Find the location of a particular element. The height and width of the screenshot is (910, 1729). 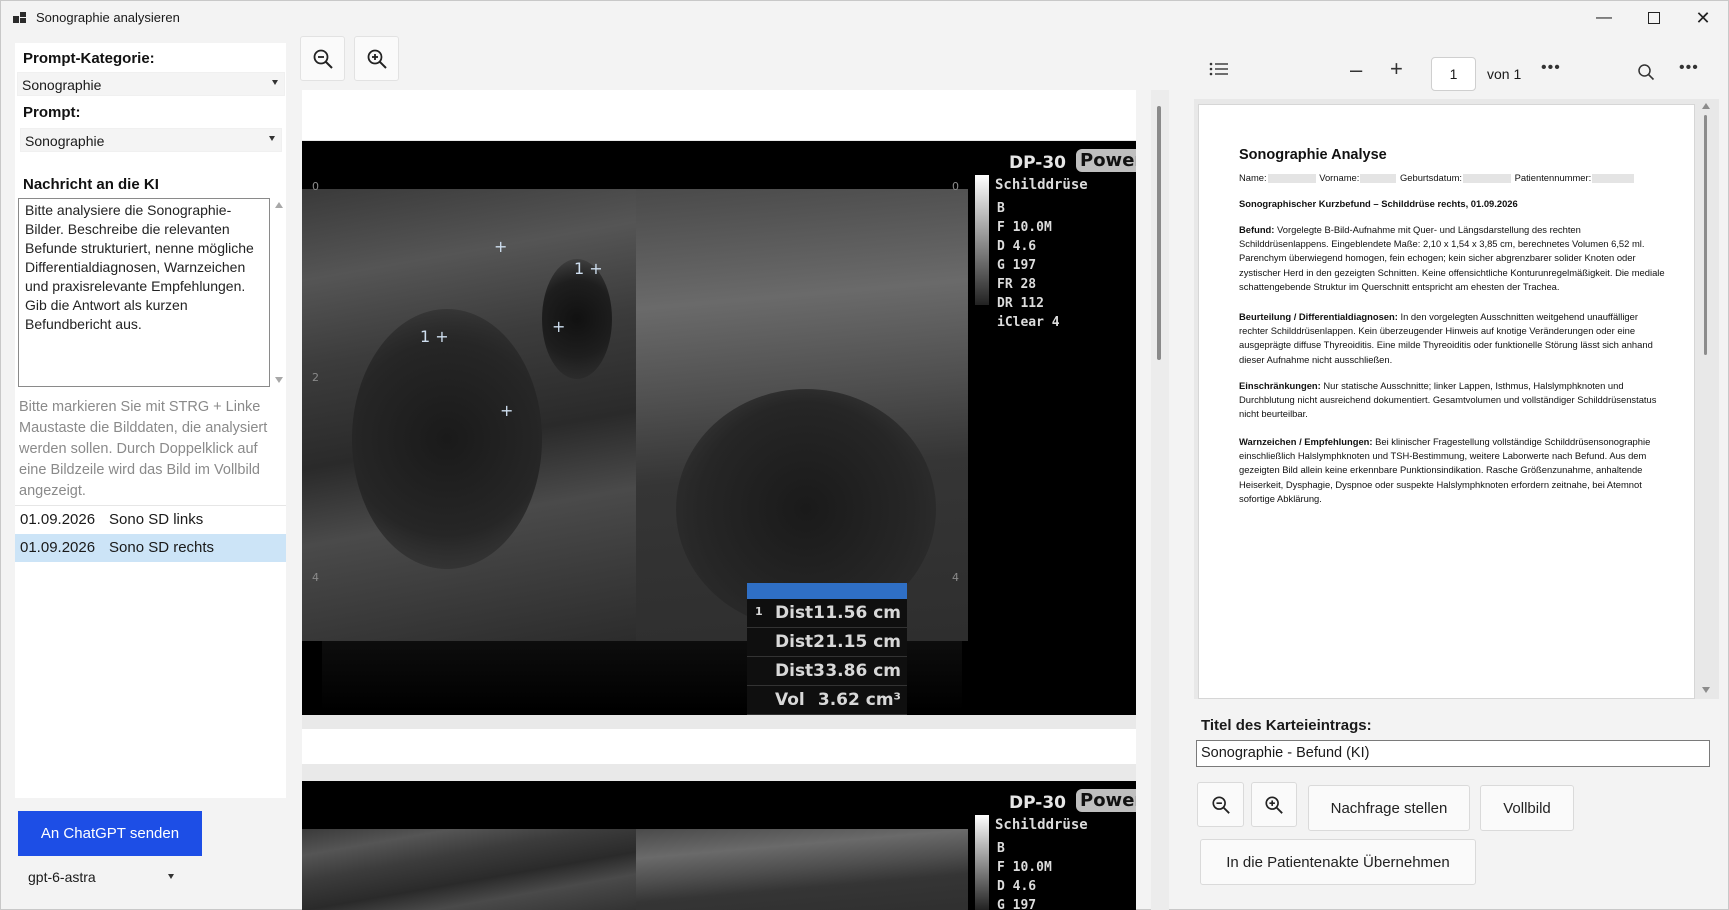

result-zoom-out-button is located at coordinates (1220, 804).